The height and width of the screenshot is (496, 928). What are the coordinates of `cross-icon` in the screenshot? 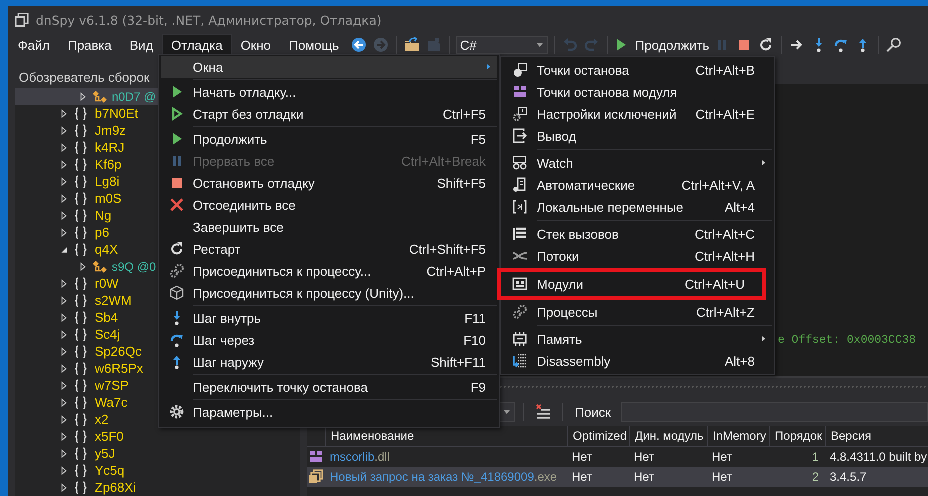 It's located at (177, 205).